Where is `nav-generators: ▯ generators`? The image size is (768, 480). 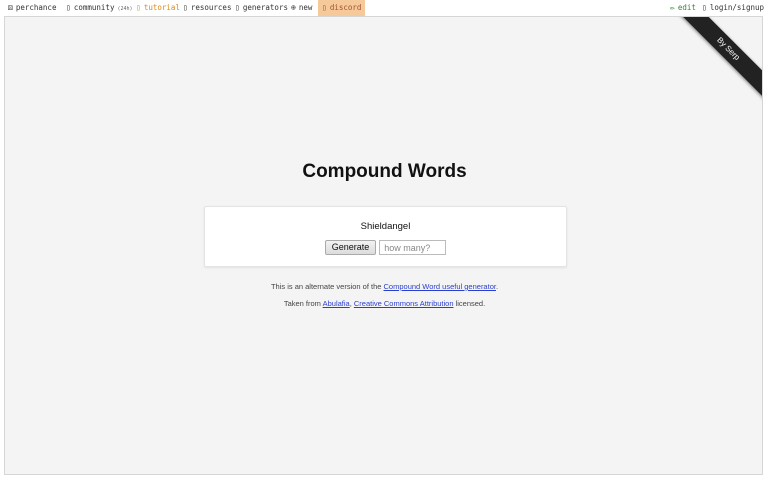
nav-generators: ▯ generators is located at coordinates (261, 8).